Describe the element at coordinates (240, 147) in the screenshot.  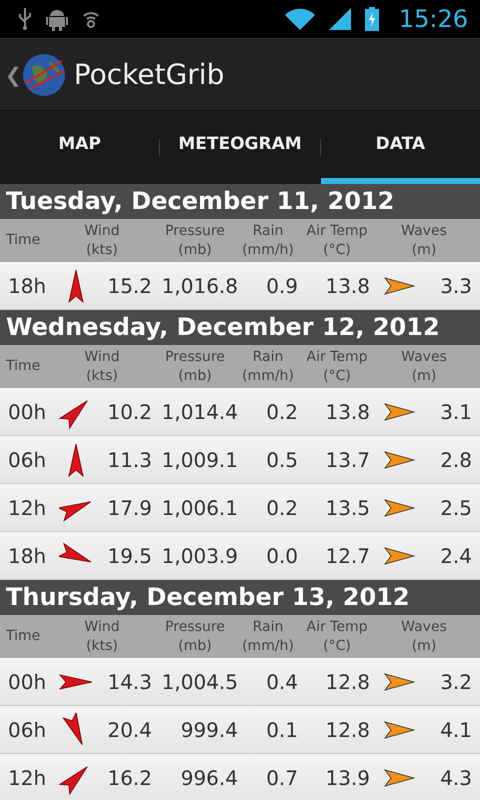
I see `tab: METEOGRAM` at that location.